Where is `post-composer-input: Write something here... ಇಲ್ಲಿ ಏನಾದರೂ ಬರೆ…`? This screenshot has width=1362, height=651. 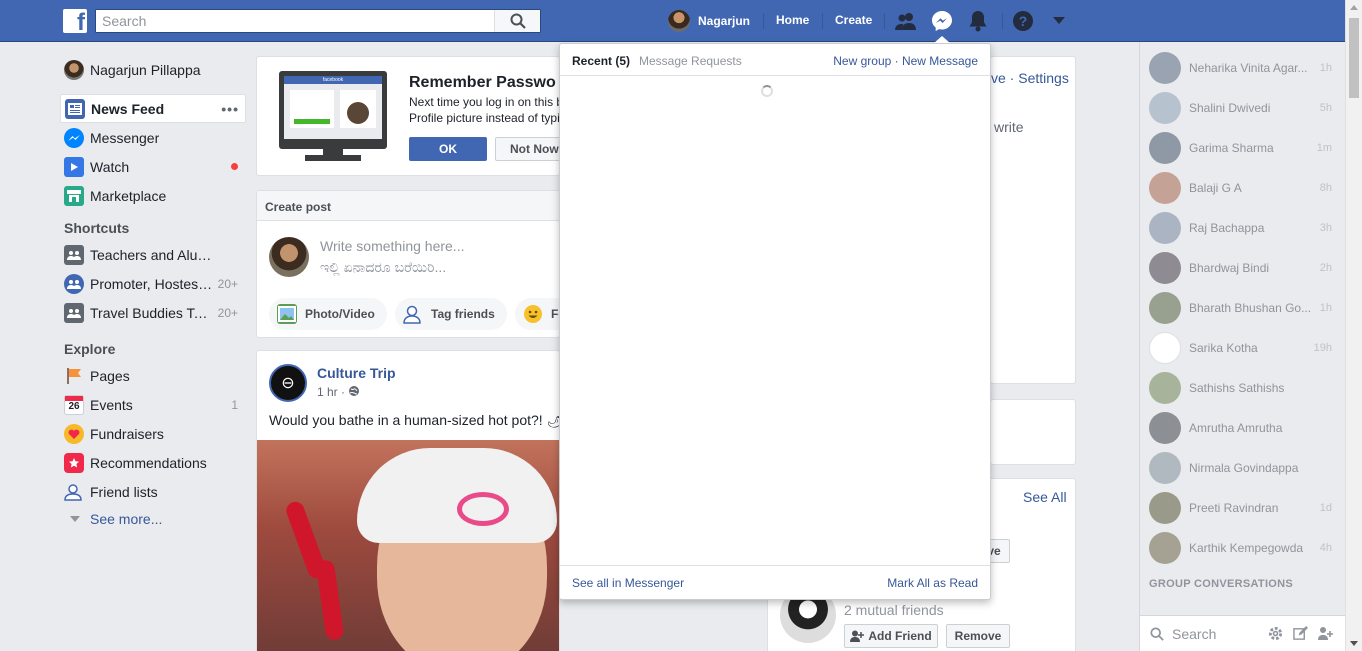 post-composer-input: Write something here... ಇಲ್ಲಿ ಏನಾದರೂ ಬರೆ… is located at coordinates (392, 257).